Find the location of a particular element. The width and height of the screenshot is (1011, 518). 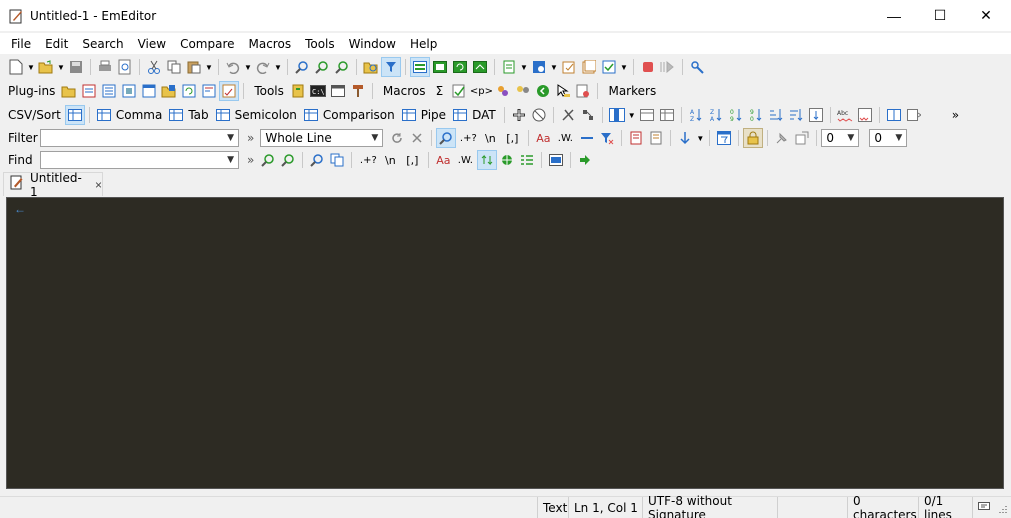

configuration-icon is located at coordinates (539, 67).